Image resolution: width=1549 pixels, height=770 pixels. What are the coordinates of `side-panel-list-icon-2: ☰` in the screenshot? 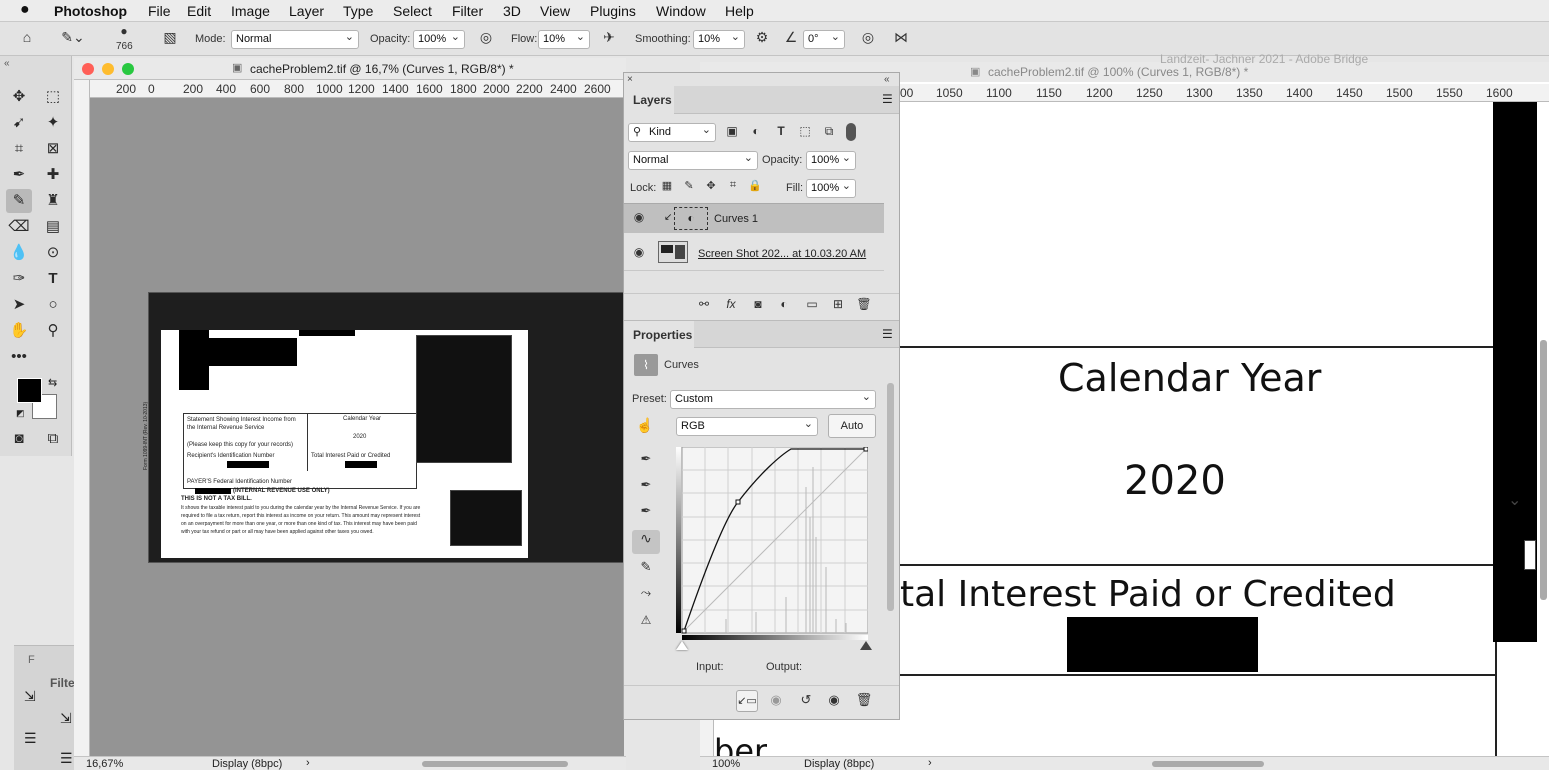 It's located at (66, 758).